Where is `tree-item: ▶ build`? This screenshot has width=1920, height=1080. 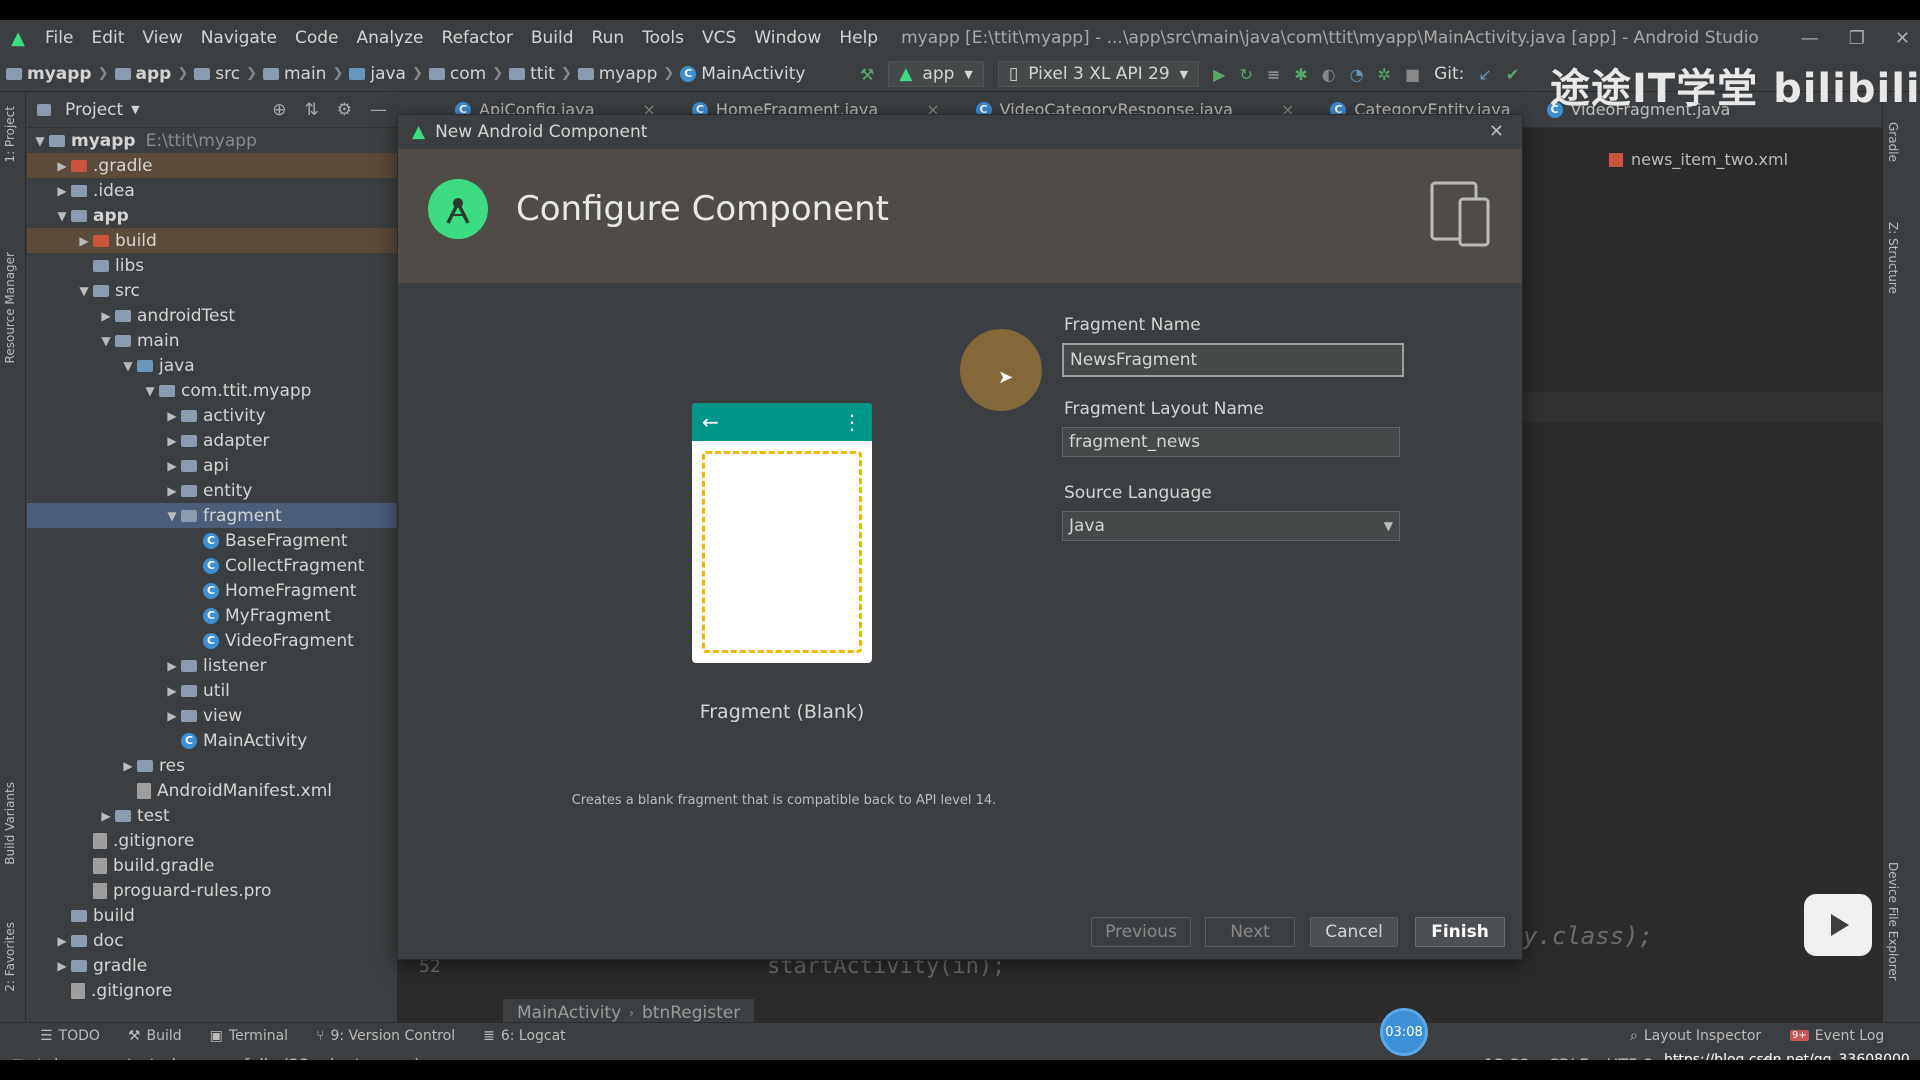
tree-item: ▶ build is located at coordinates (212, 240).